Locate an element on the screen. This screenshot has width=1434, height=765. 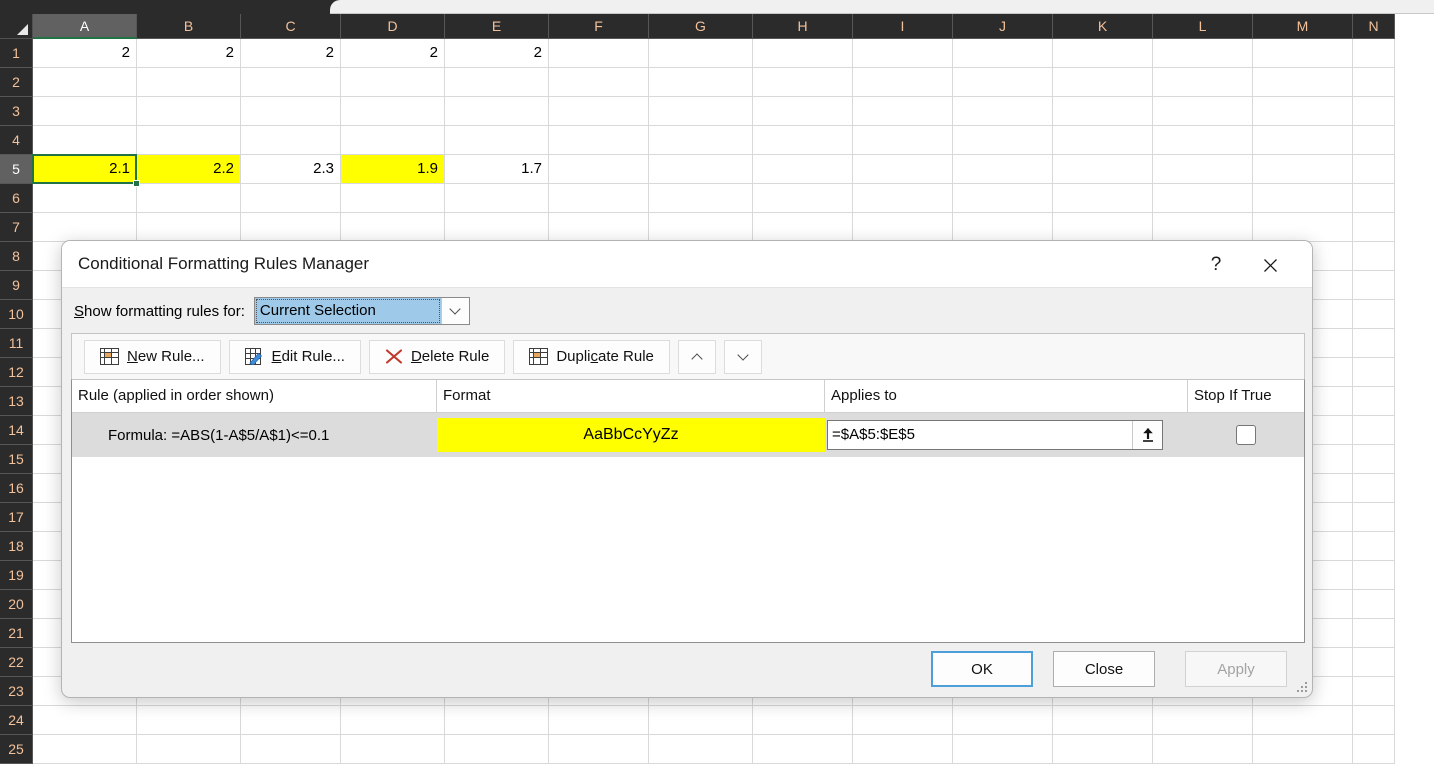
row-header-21: 21 is located at coordinates (16, 633).